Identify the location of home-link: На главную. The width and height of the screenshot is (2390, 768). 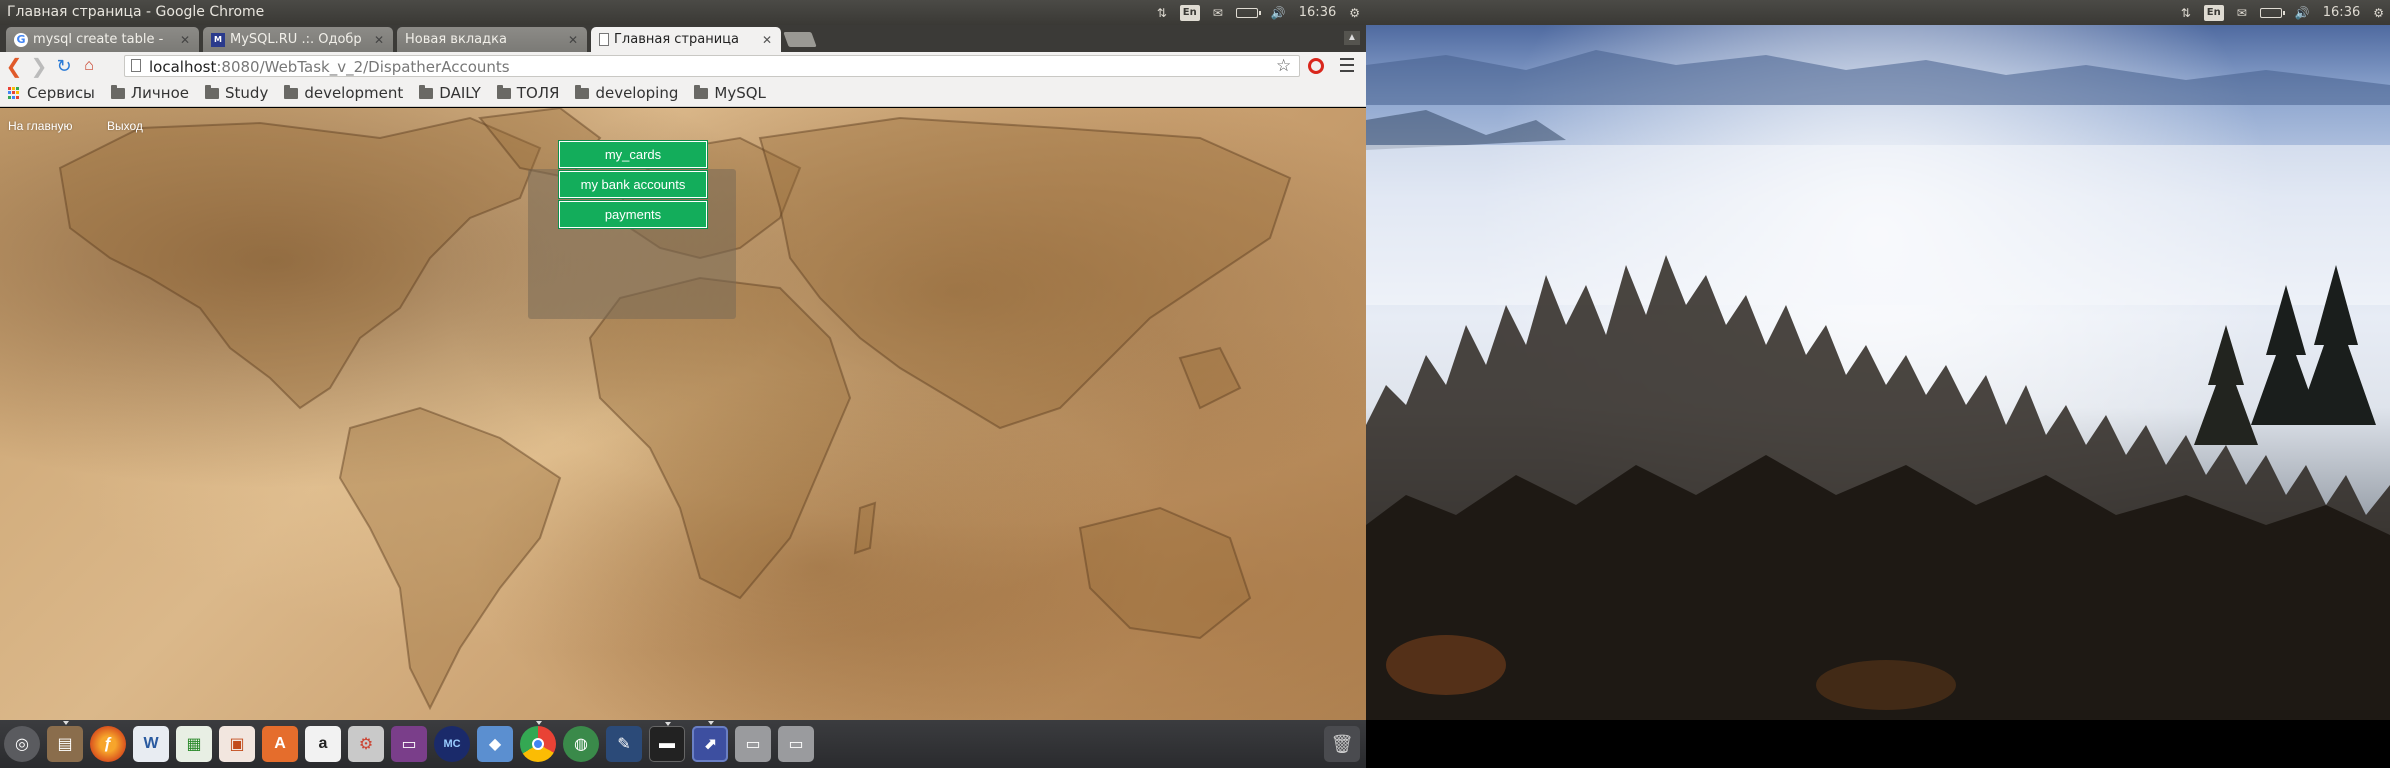
(40, 126).